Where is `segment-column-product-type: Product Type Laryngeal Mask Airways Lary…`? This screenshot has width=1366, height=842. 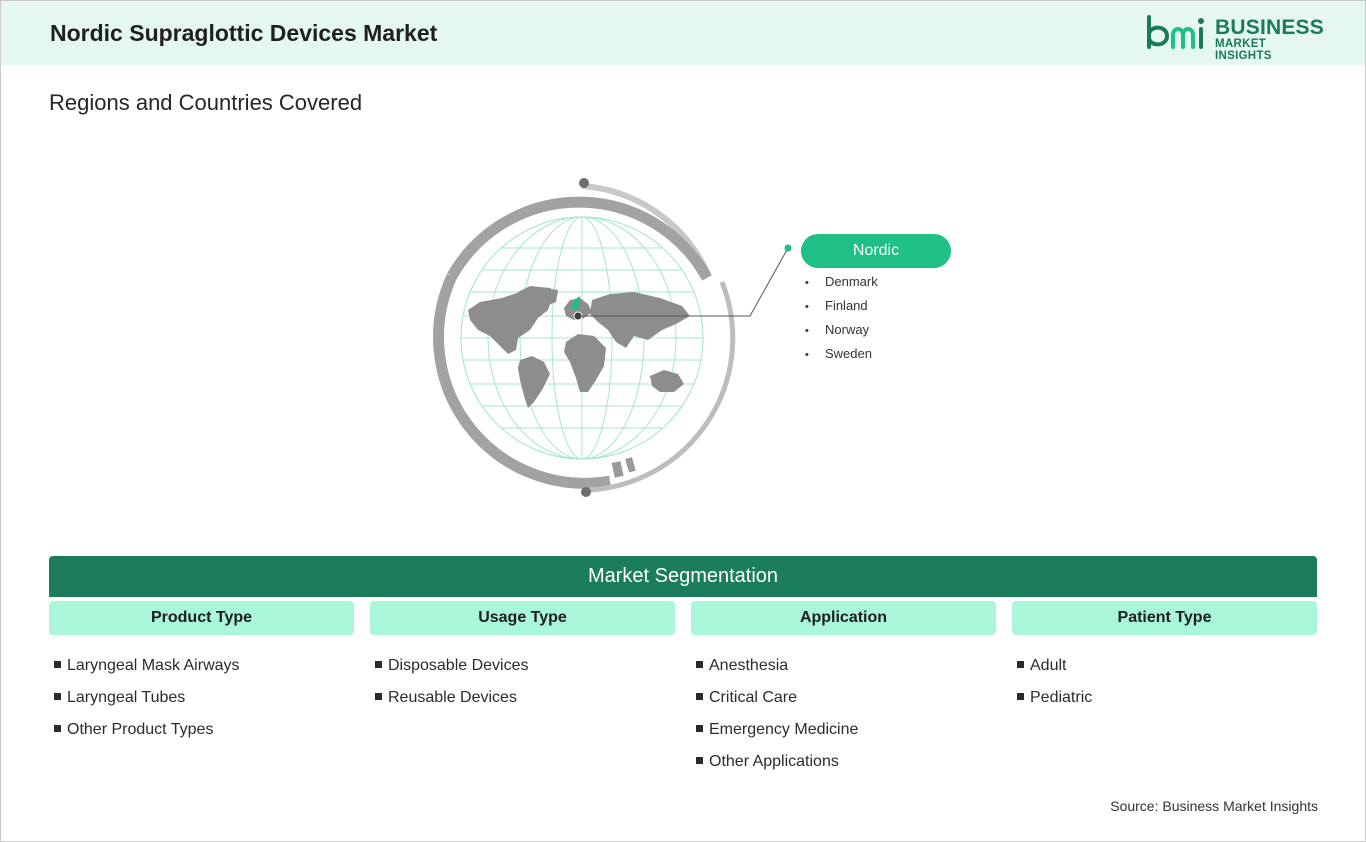
segment-column-product-type: Product Type Laryngeal Mask Airways Lary… is located at coordinates (201, 675).